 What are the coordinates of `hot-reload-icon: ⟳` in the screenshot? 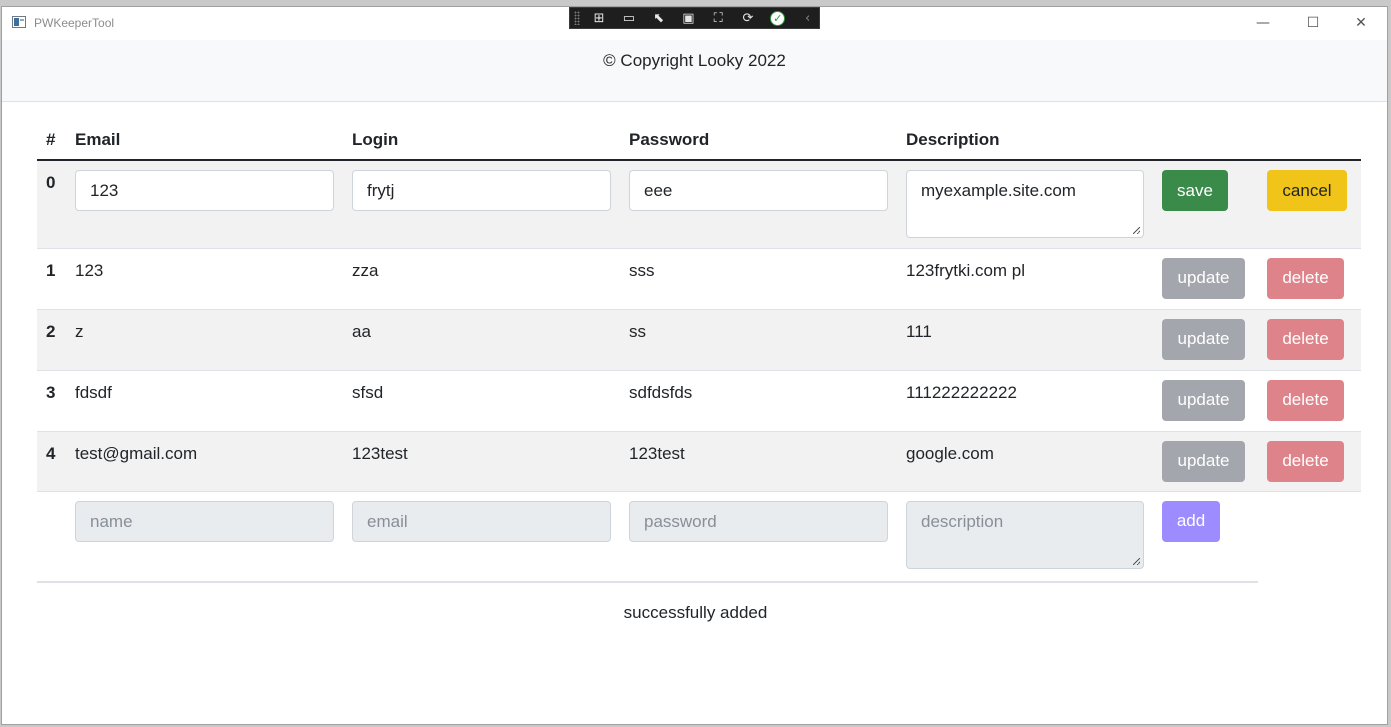 It's located at (748, 18).